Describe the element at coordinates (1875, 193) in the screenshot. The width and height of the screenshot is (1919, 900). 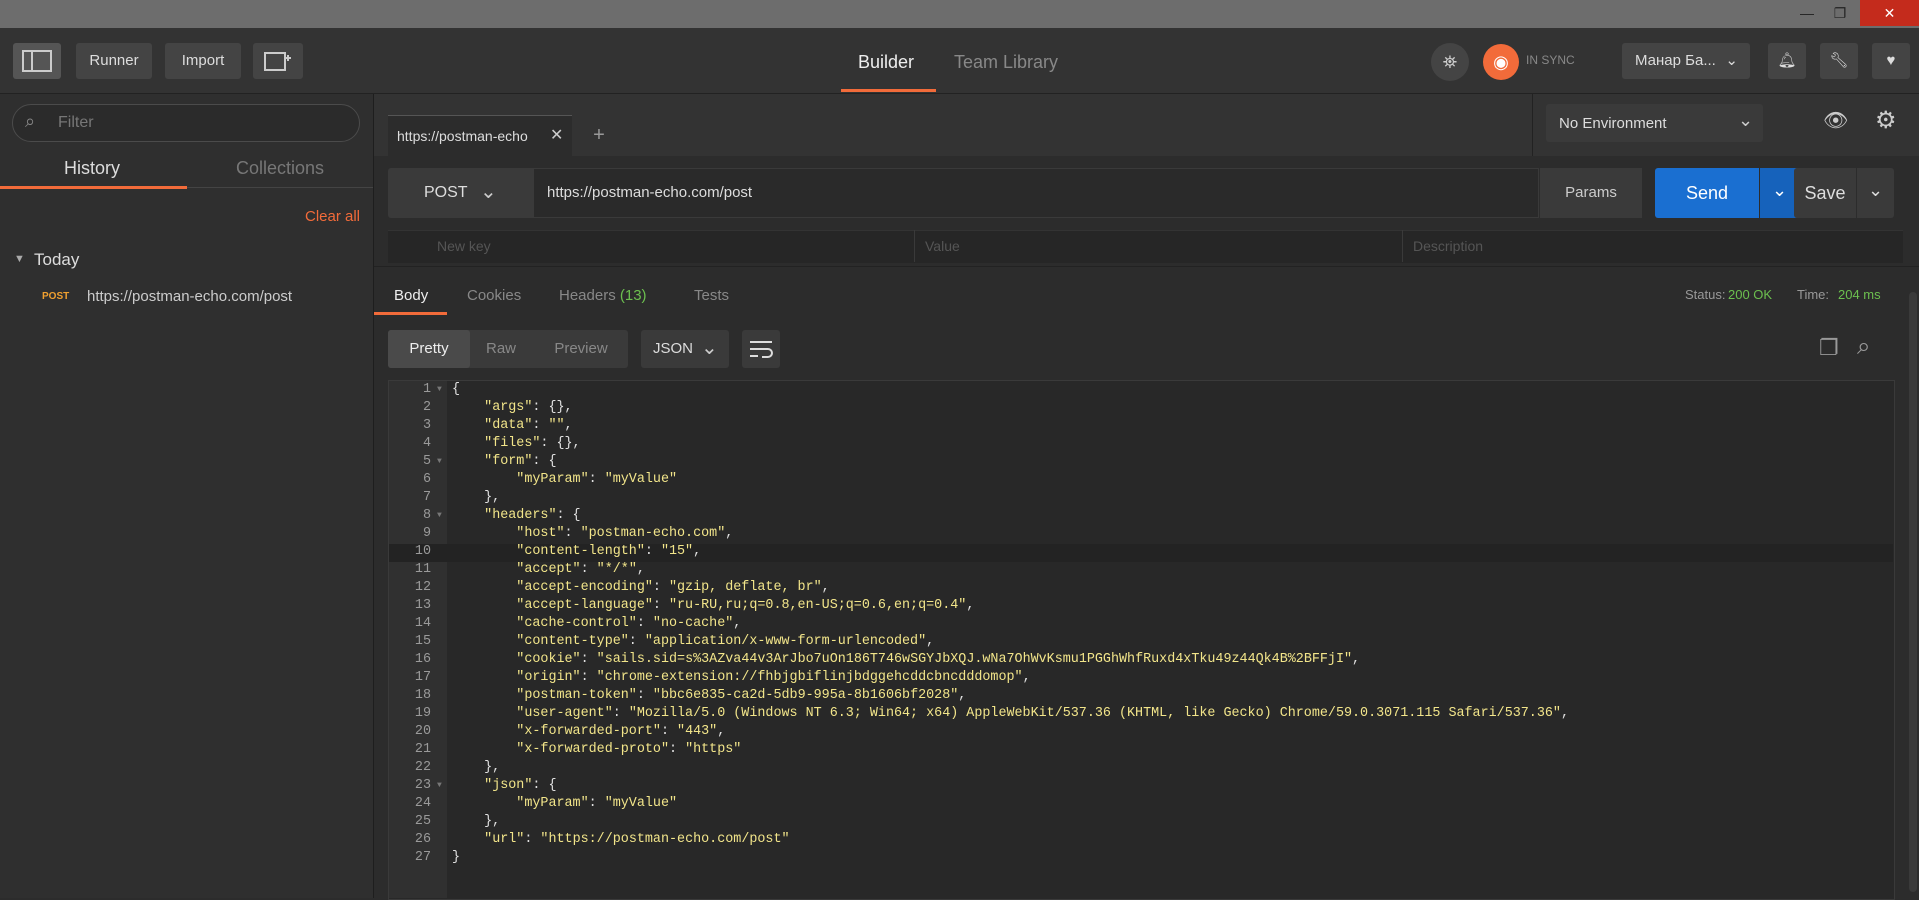
I see `save-options-chevron-icon: ⌄` at that location.